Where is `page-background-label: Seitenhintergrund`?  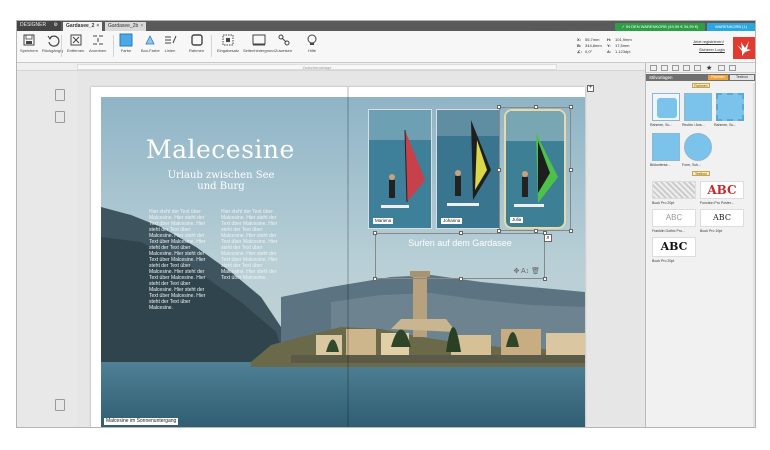
page-background-label: Seitenhintergrund is located at coordinates (259, 50).